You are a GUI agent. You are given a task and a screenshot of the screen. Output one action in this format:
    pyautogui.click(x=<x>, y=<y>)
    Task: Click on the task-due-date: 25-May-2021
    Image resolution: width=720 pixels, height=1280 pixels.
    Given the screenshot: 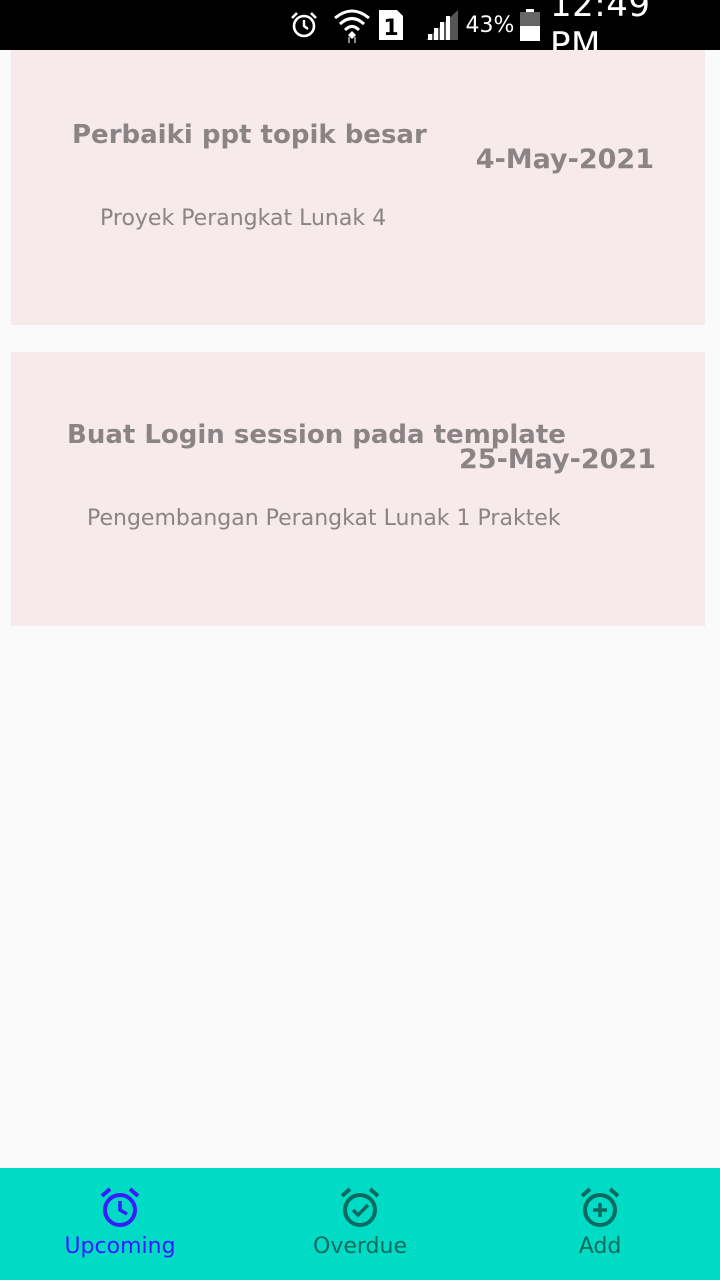 What is the action you would take?
    pyautogui.click(x=557, y=459)
    